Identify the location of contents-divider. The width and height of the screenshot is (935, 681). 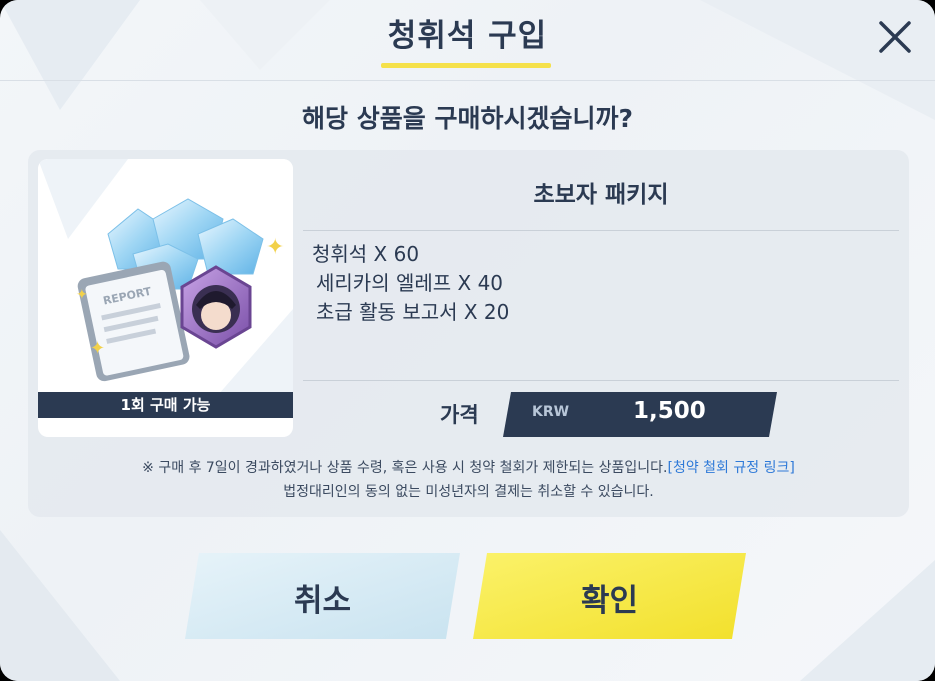
(601, 380).